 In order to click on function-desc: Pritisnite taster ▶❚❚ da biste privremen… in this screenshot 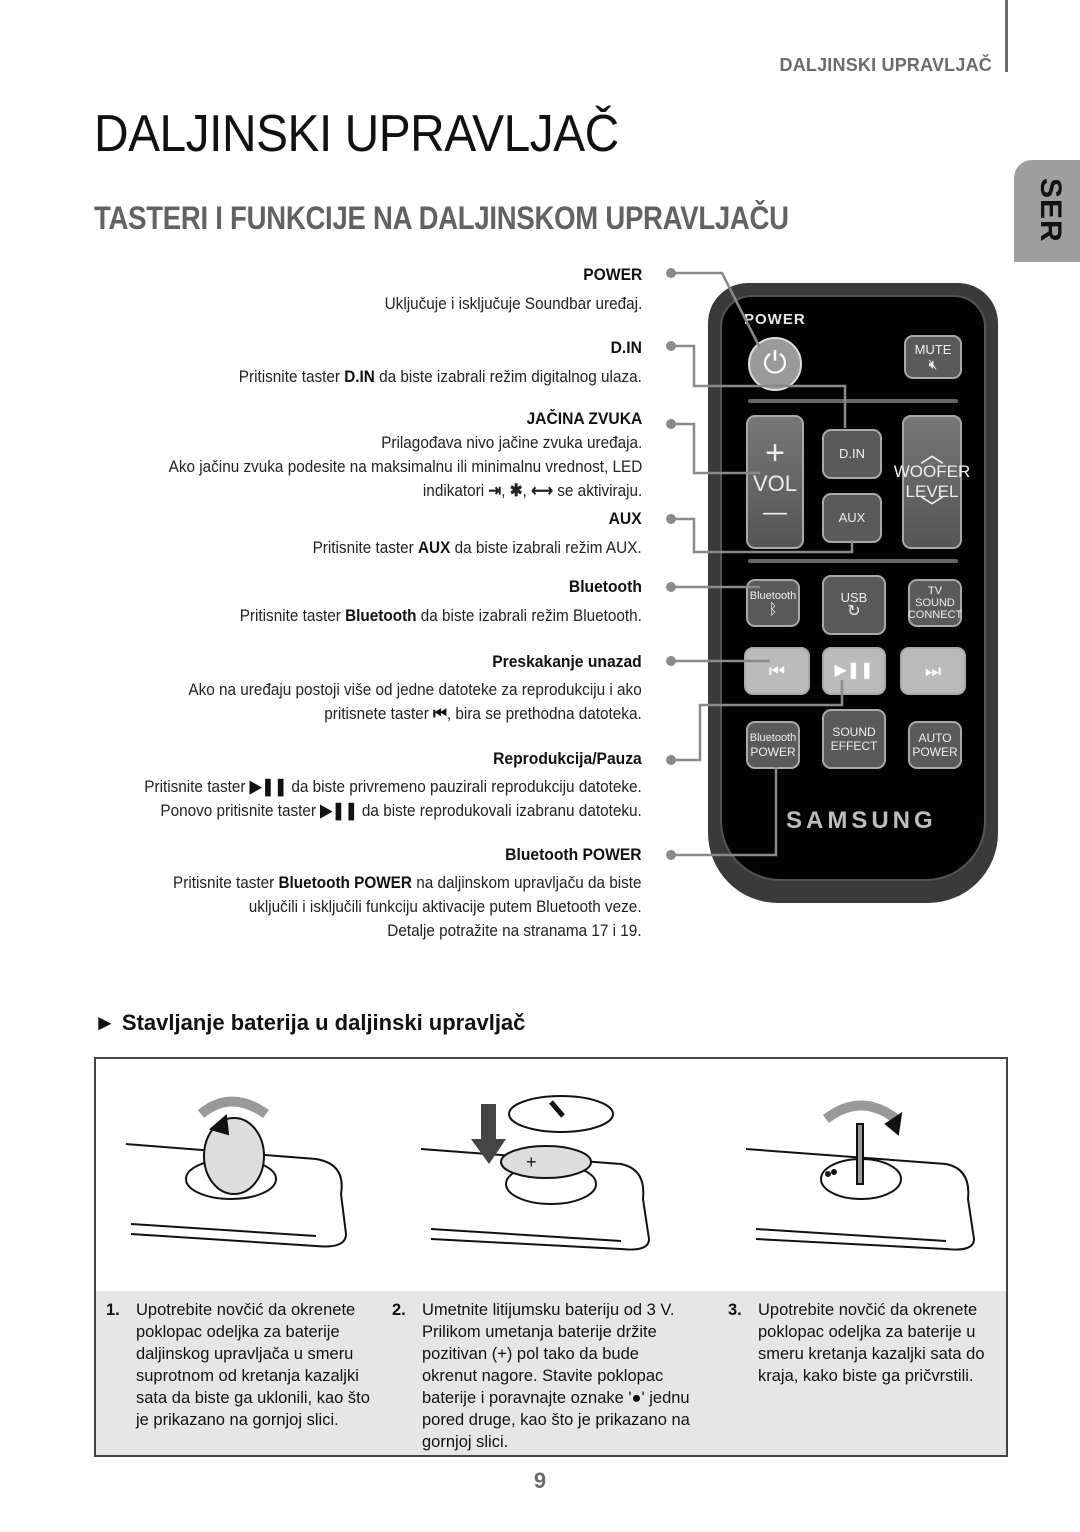, I will do `click(393, 786)`.